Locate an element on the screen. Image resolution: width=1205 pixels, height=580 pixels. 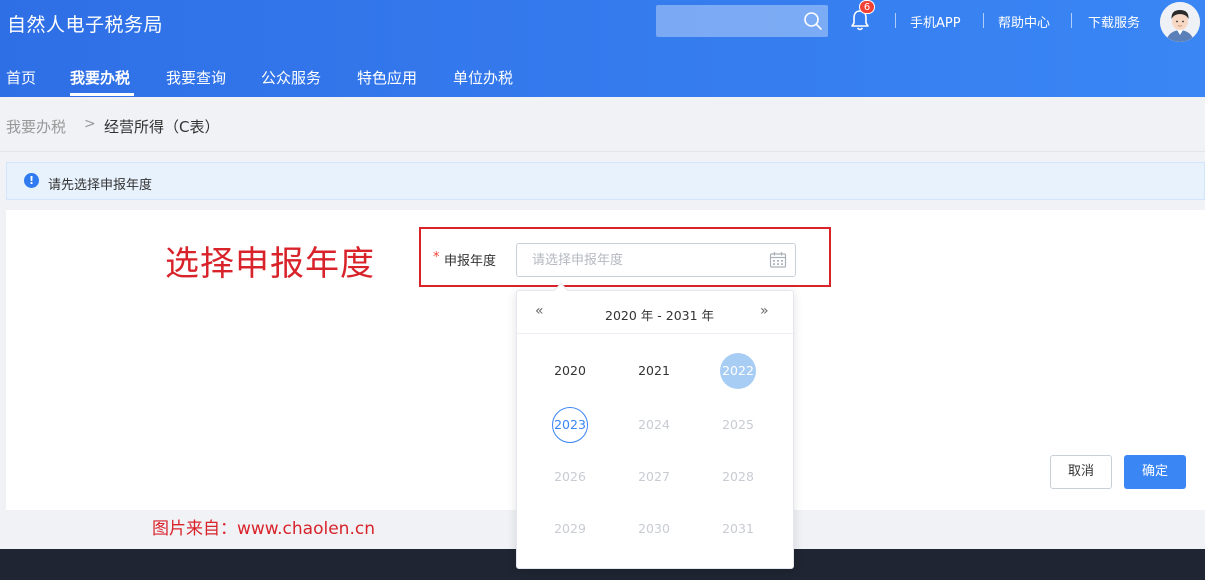
mobile-app-link: 手机APP is located at coordinates (935, 21).